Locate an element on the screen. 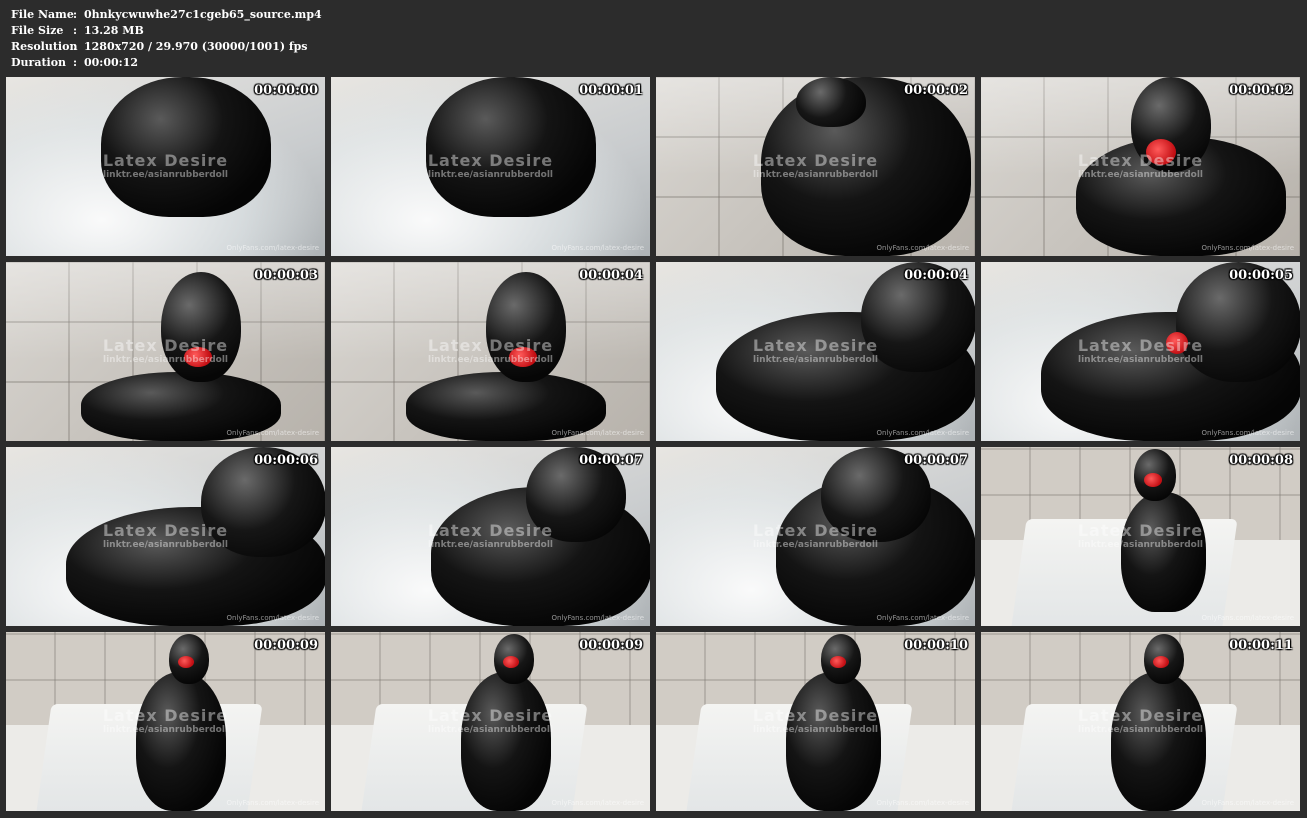 The width and height of the screenshot is (1307, 818). thumbnail-timestamp: 00:00:03 is located at coordinates (286, 275).